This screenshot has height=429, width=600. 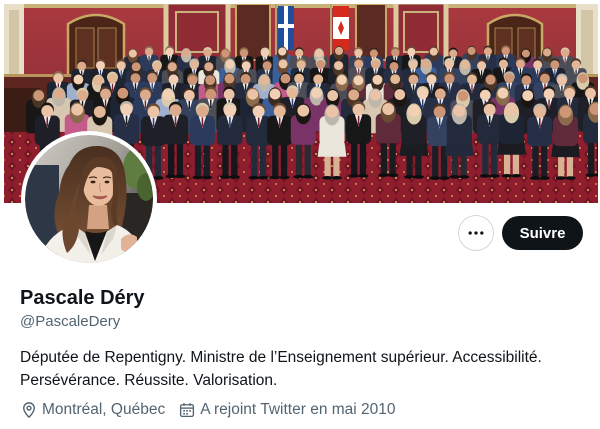 What do you see at coordinates (70, 321) in the screenshot?
I see `profile-handle: @PascaleDery` at bounding box center [70, 321].